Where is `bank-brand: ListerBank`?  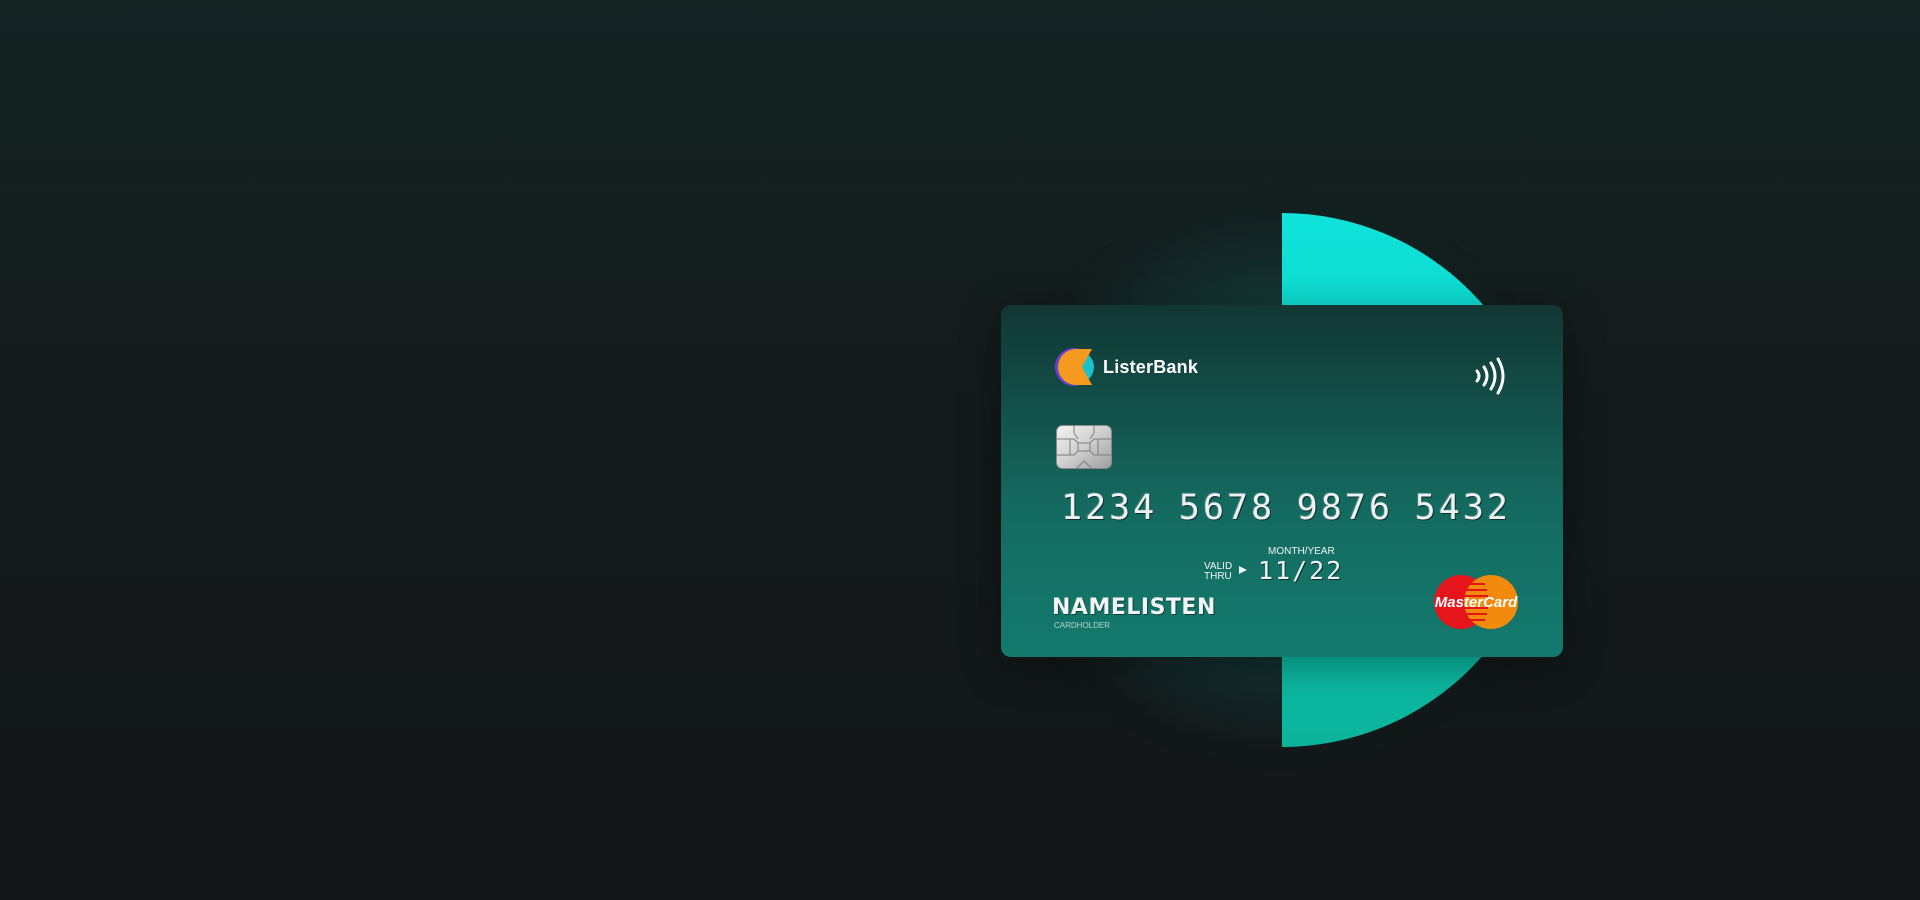
bank-brand: ListerBank is located at coordinates (1126, 367).